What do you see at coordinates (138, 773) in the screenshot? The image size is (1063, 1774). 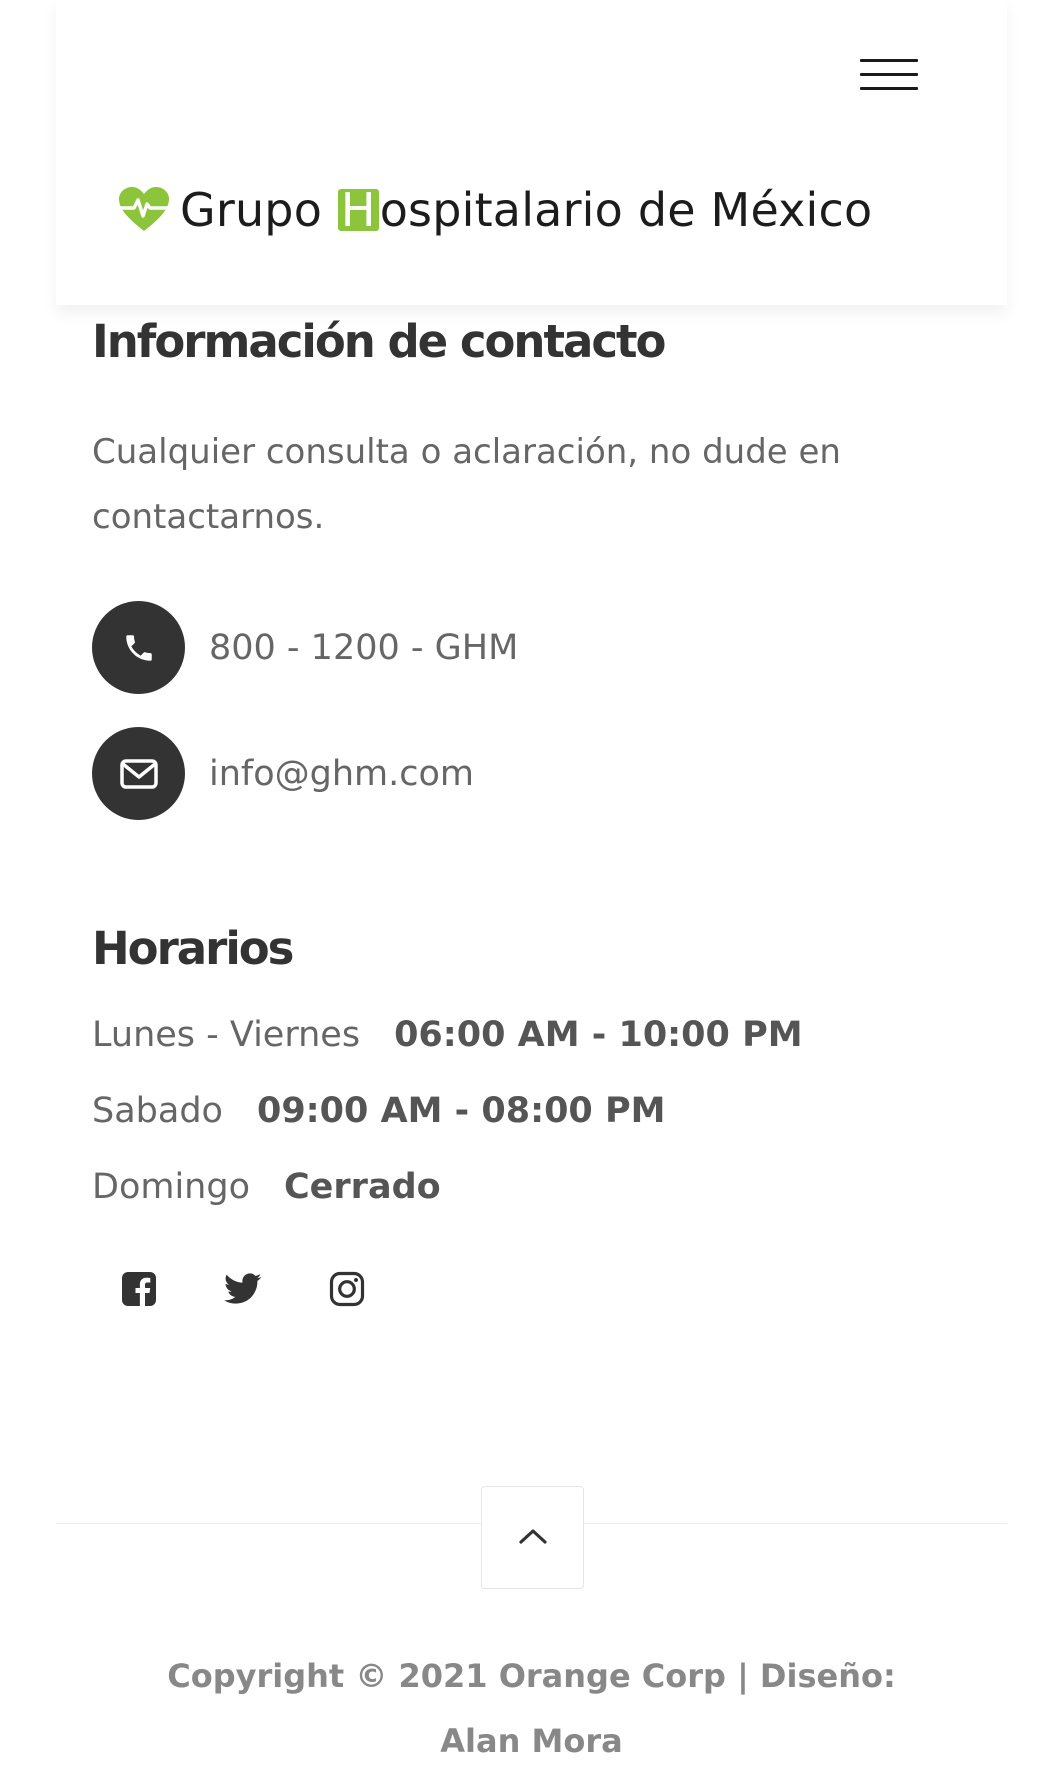 I see `envelope-icon` at bounding box center [138, 773].